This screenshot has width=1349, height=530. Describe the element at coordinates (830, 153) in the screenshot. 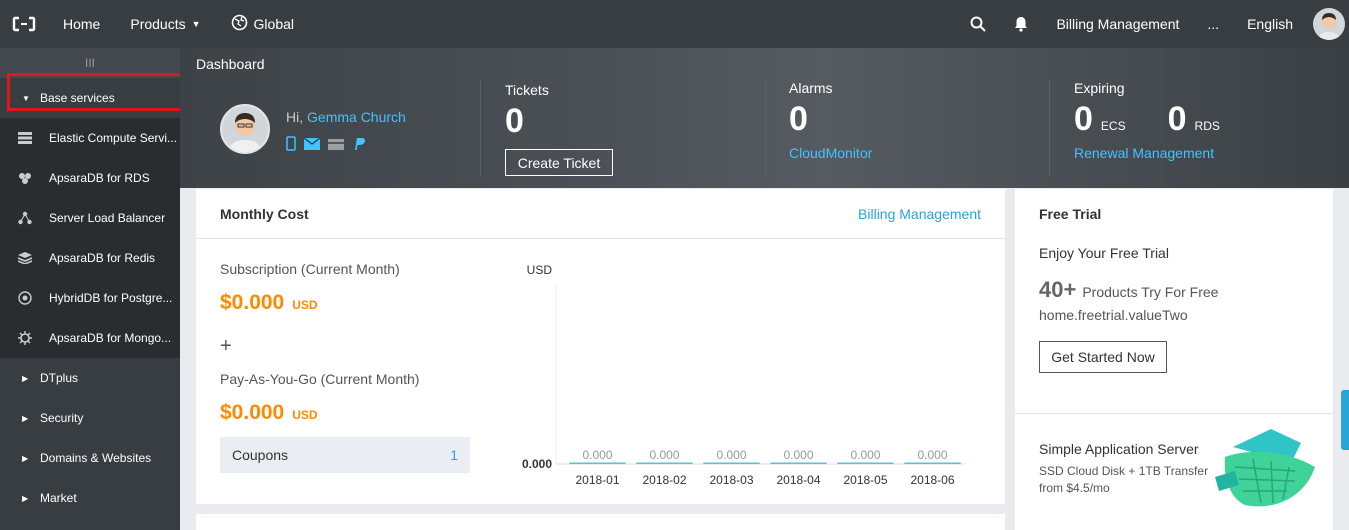

I see `cloudmonitor-link: CloudMonitor` at that location.